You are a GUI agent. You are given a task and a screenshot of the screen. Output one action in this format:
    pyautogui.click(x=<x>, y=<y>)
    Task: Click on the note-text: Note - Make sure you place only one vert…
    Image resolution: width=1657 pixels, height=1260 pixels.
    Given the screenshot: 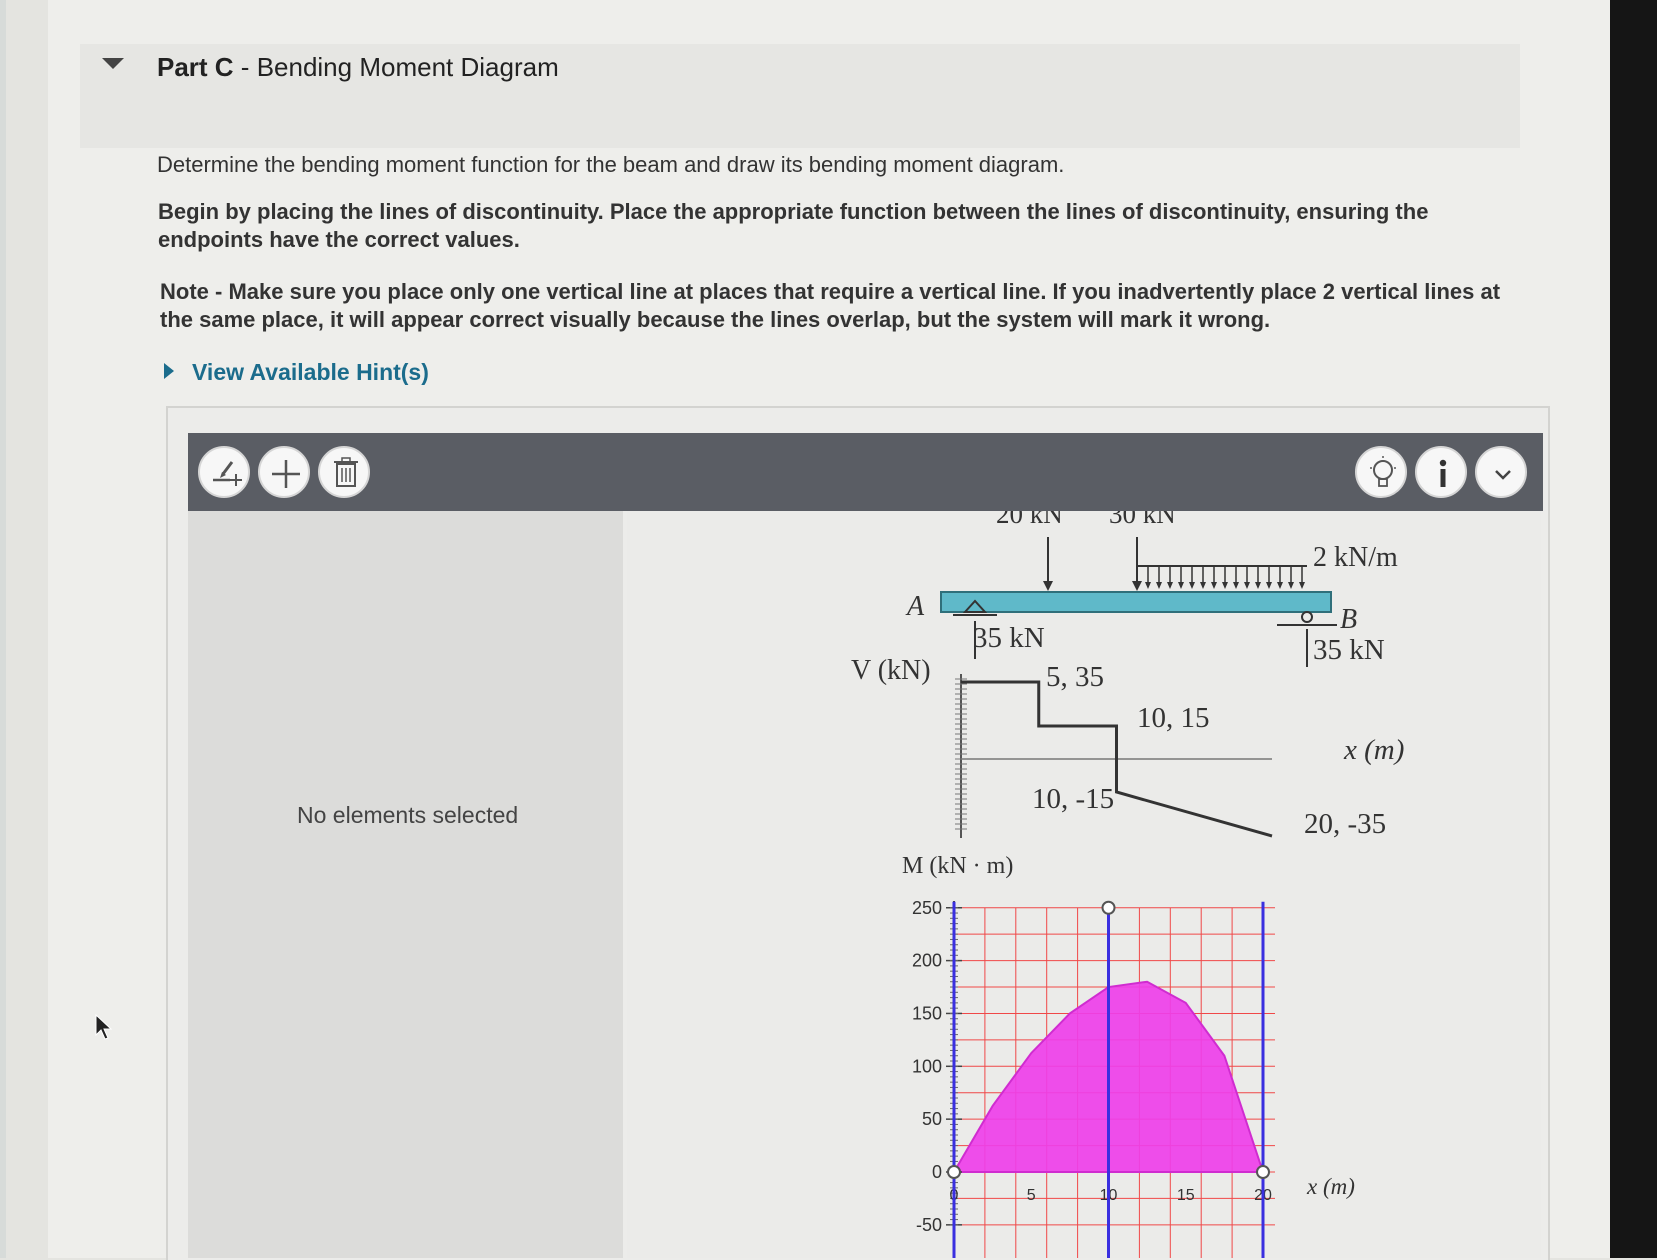 What is the action you would take?
    pyautogui.click(x=830, y=305)
    